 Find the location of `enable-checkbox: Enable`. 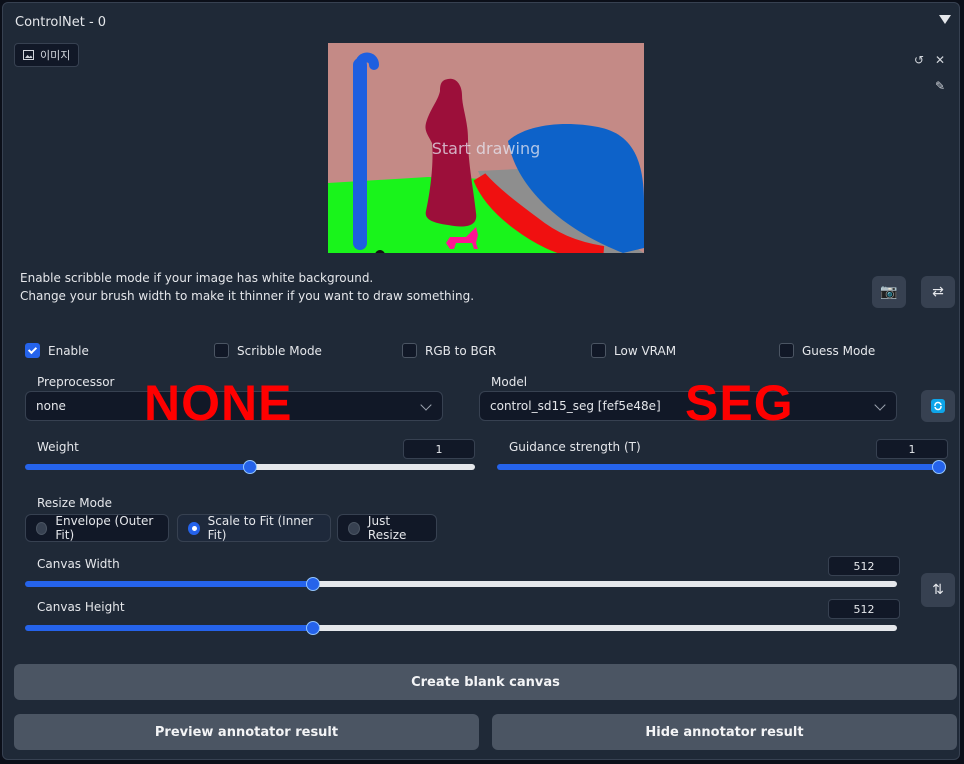

enable-checkbox: Enable is located at coordinates (57, 350).